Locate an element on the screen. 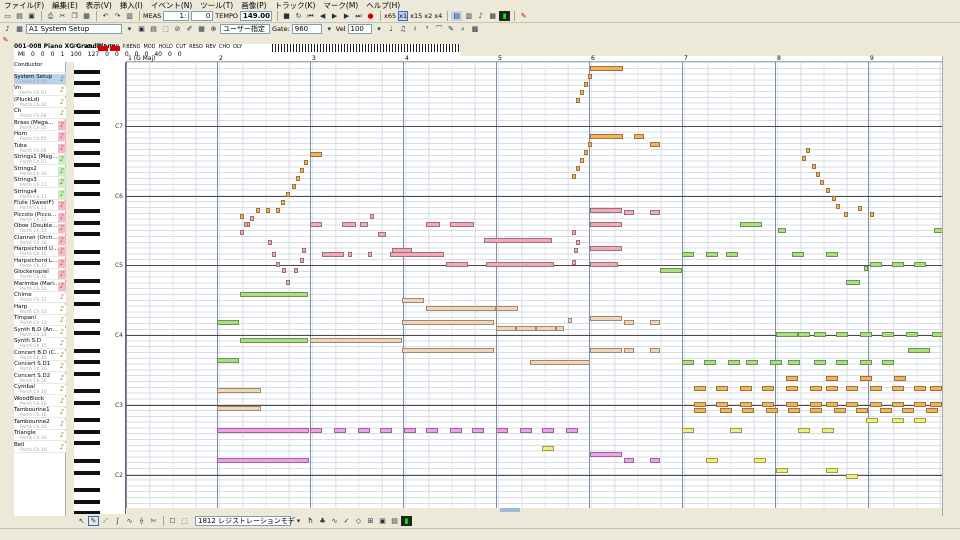 This screenshot has height=540, width=960. record-icon: ● is located at coordinates (370, 16).